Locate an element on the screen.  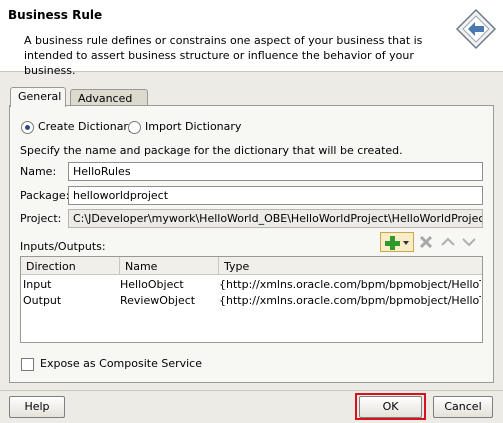
expose-composite-checkbox is located at coordinates (27, 364).